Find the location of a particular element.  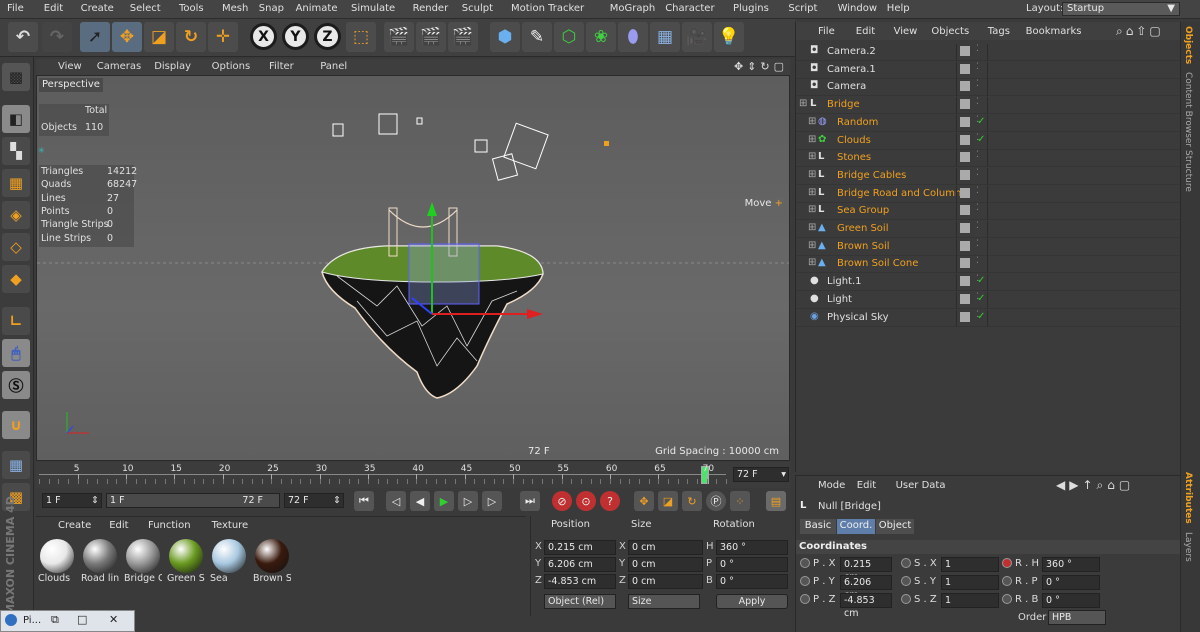

render-picture-viewer-button: 🎬 is located at coordinates (431, 37).